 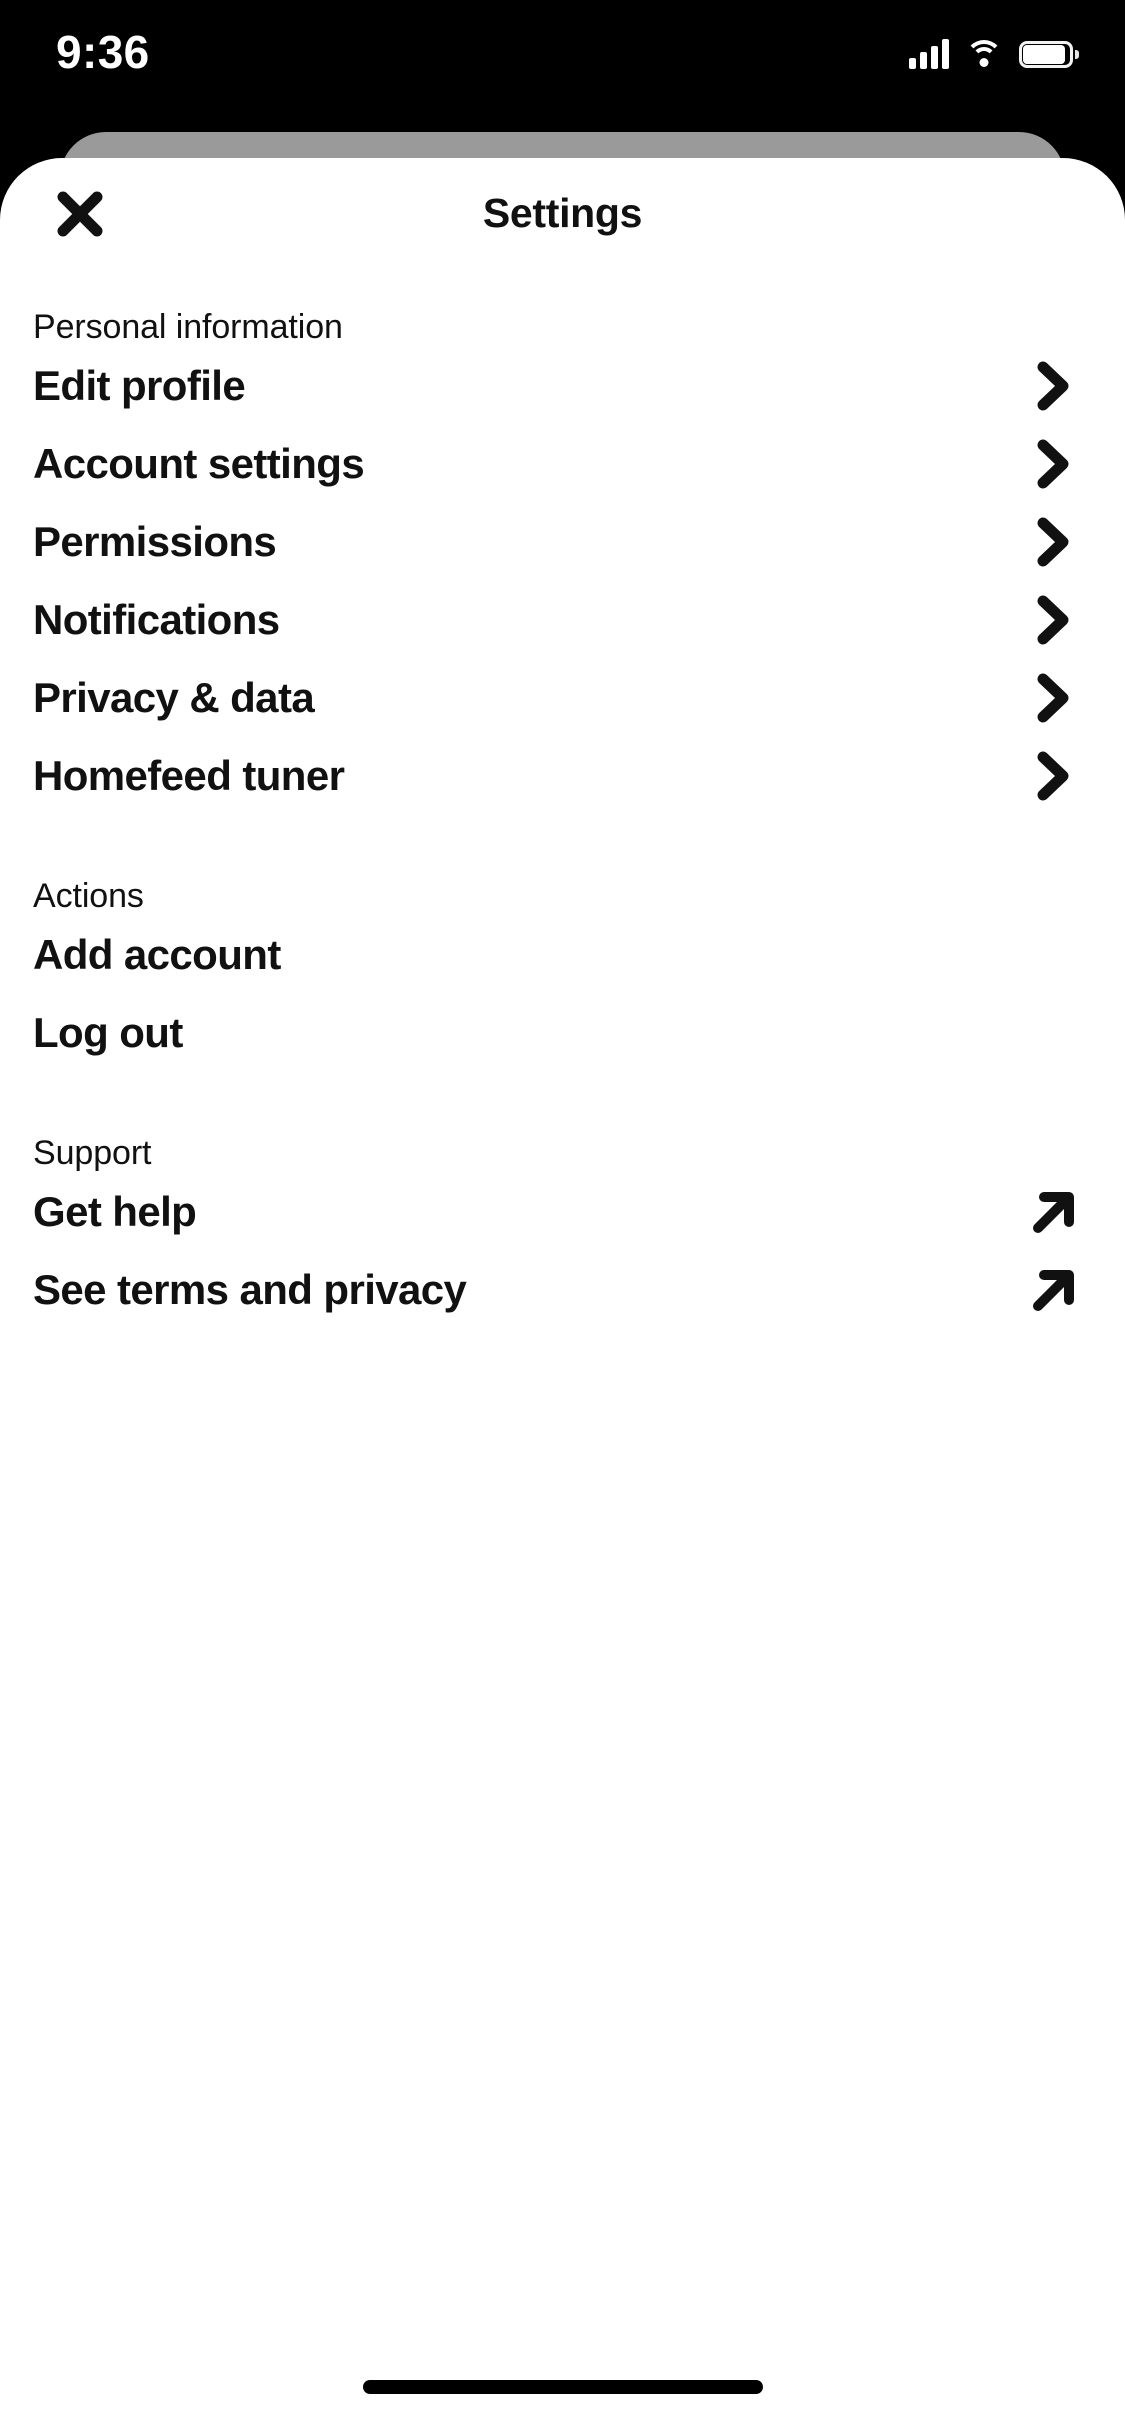 What do you see at coordinates (562, 464) in the screenshot?
I see `menu-item-account-settings: Account settings` at bounding box center [562, 464].